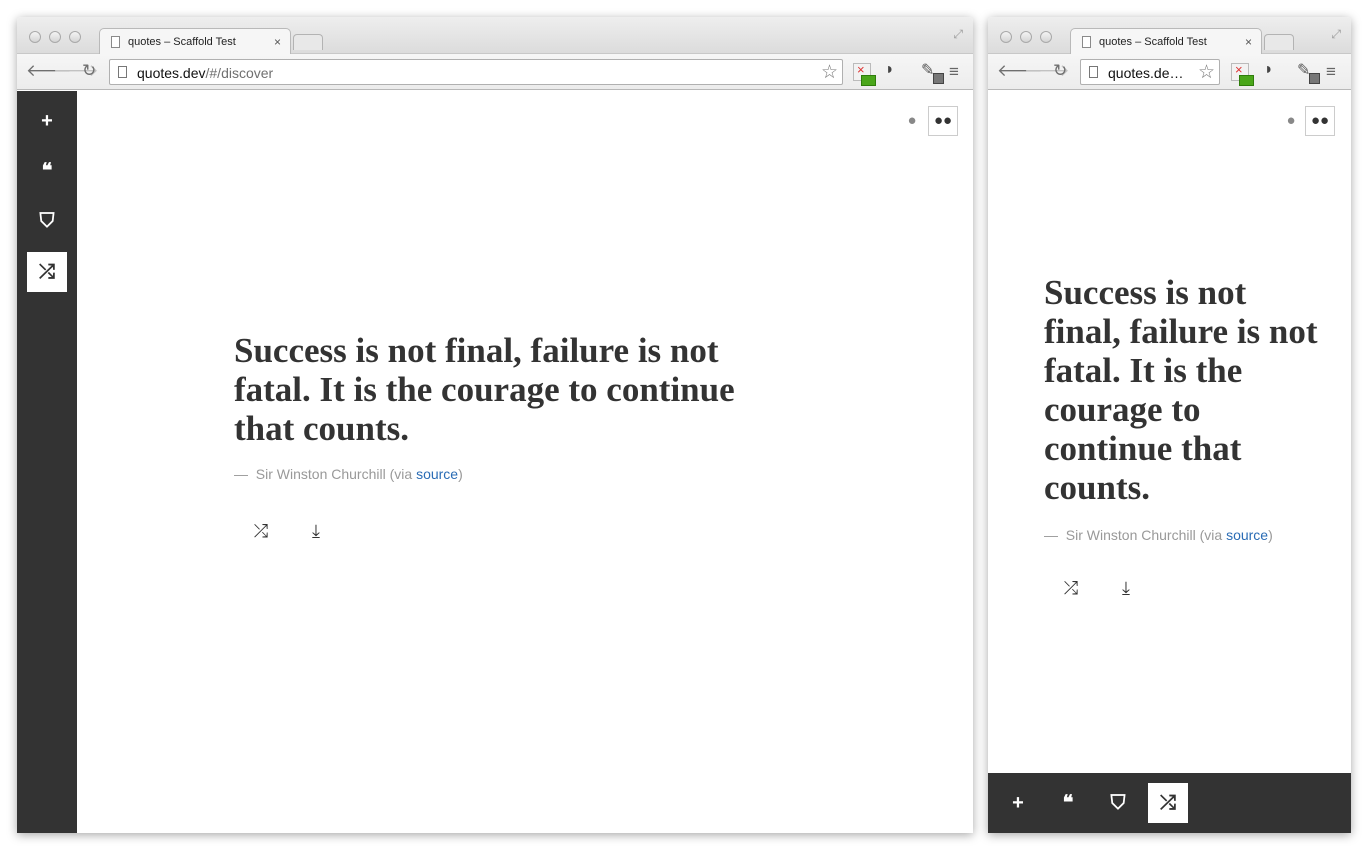 This screenshot has height=864, width=1368. I want to click on address-bar: quotes.de… ☆, so click(1150, 72).